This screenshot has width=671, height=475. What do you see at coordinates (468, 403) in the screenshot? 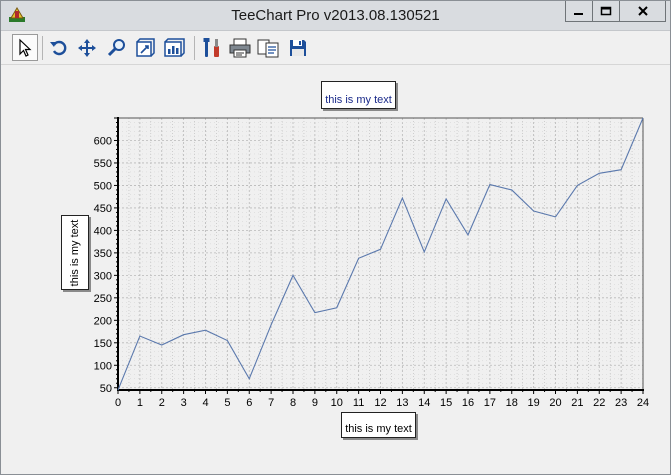
I see `x-tick-label: 16` at bounding box center [468, 403].